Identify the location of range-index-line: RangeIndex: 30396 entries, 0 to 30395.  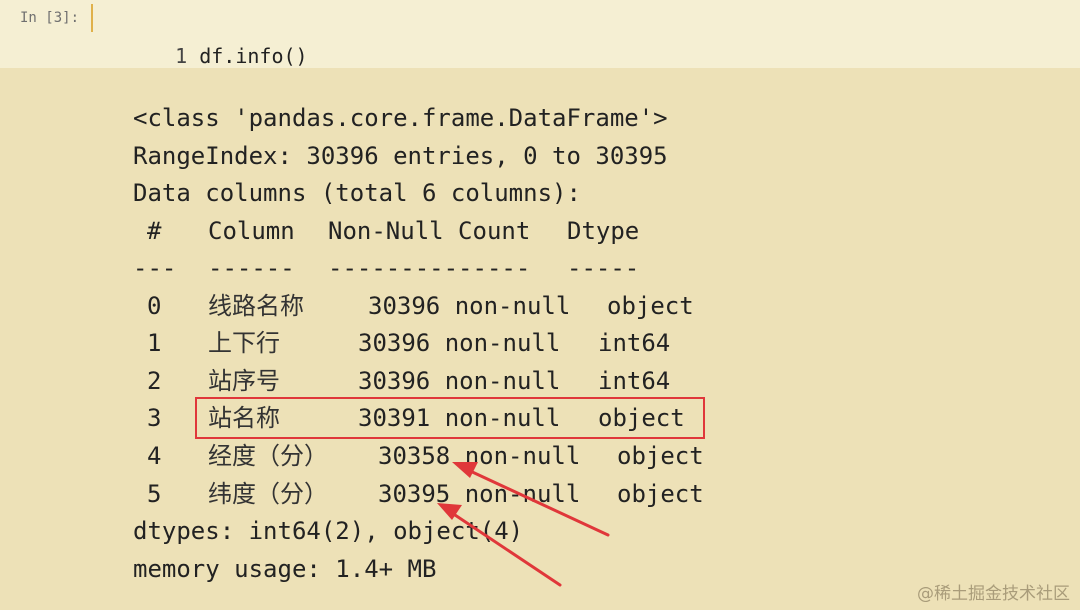
(400, 156).